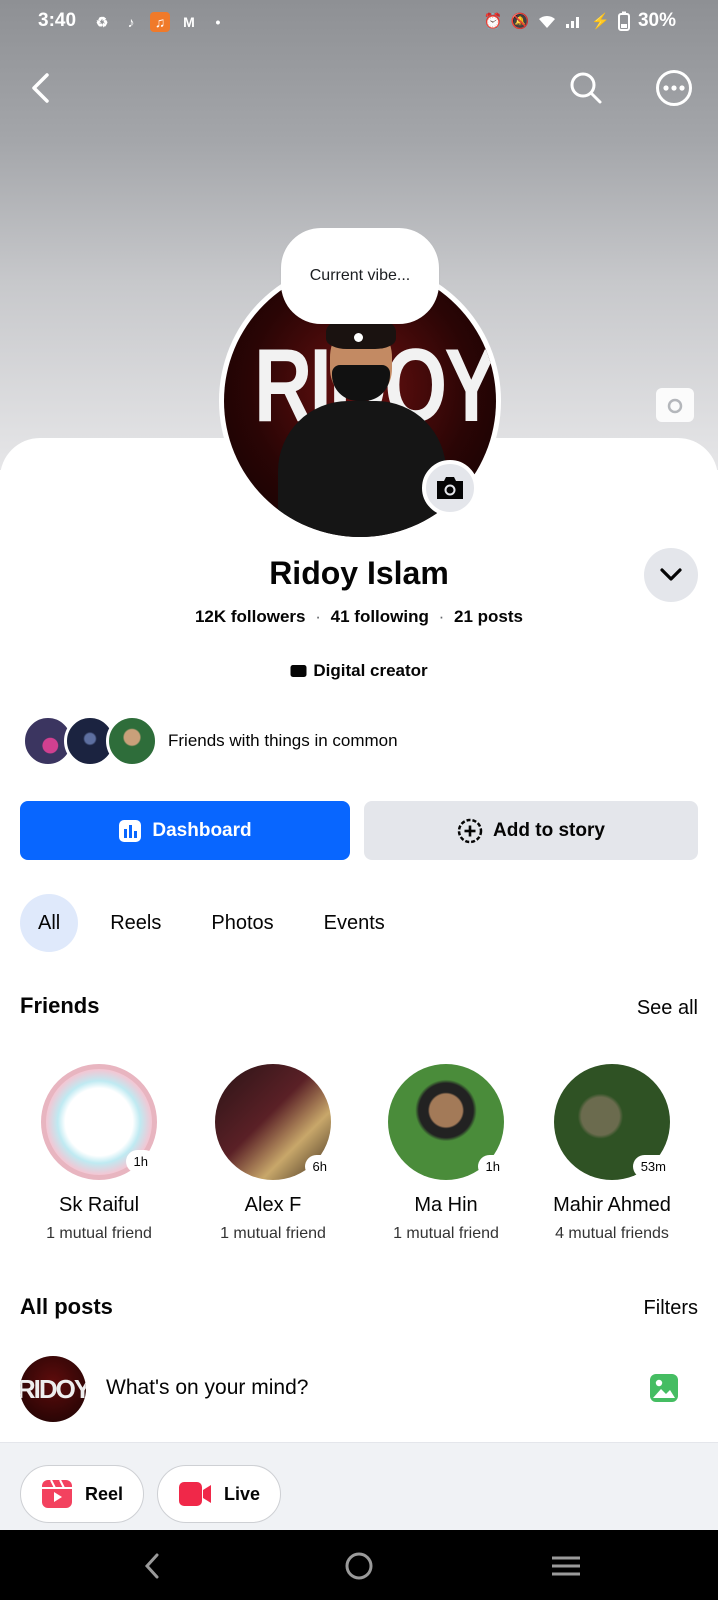 Image resolution: width=718 pixels, height=1600 pixels. I want to click on photo-icon, so click(664, 1388).